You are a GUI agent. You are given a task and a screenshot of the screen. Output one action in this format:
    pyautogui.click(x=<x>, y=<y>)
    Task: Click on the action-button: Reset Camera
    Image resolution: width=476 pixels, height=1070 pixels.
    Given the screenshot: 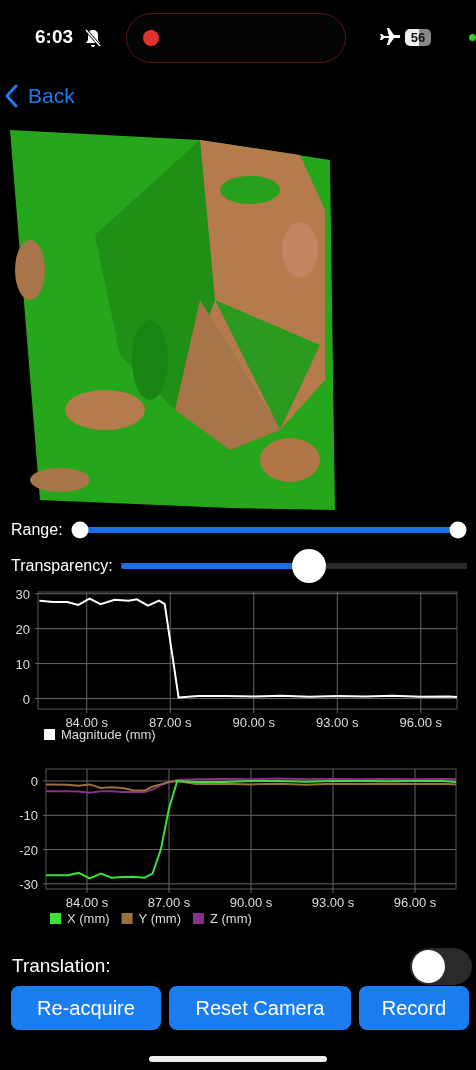 What is the action you would take?
    pyautogui.click(x=260, y=1008)
    